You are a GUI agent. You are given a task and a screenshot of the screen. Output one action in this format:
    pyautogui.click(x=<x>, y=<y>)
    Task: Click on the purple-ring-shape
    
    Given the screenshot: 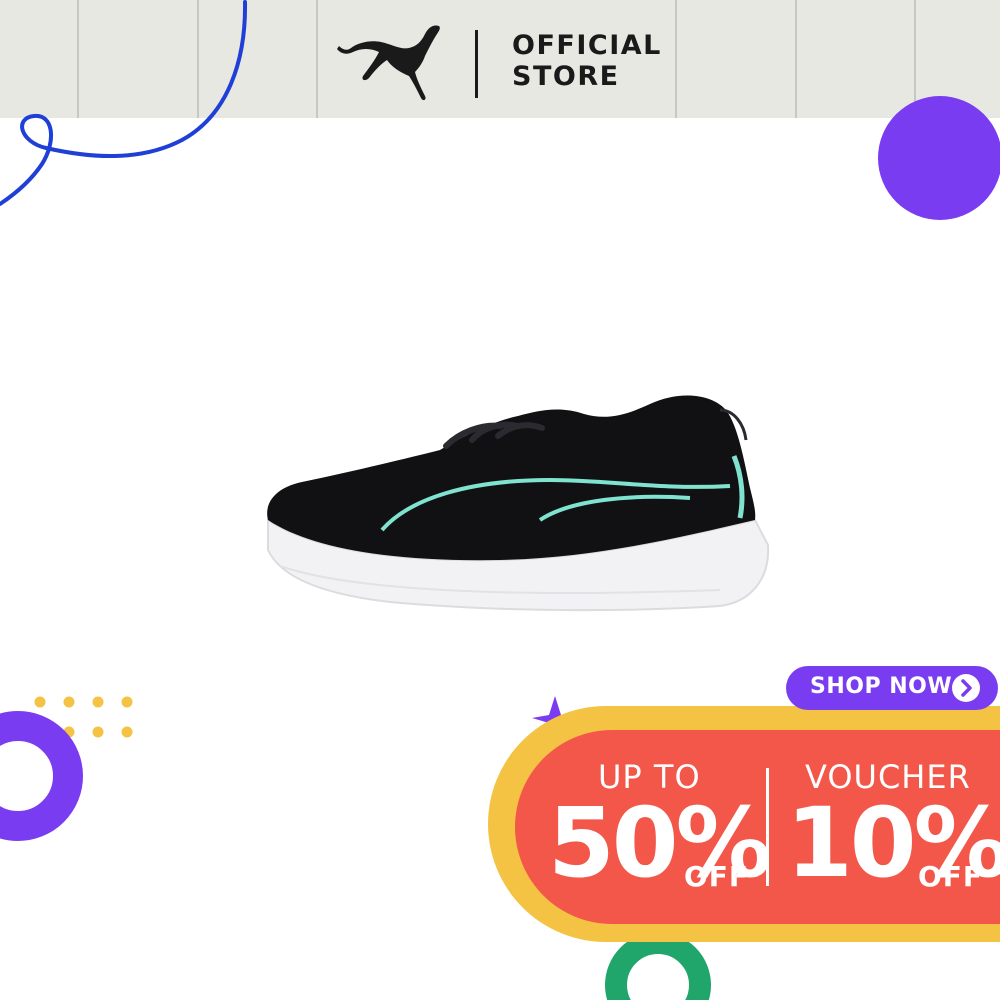 What is the action you would take?
    pyautogui.click(x=41, y=776)
    